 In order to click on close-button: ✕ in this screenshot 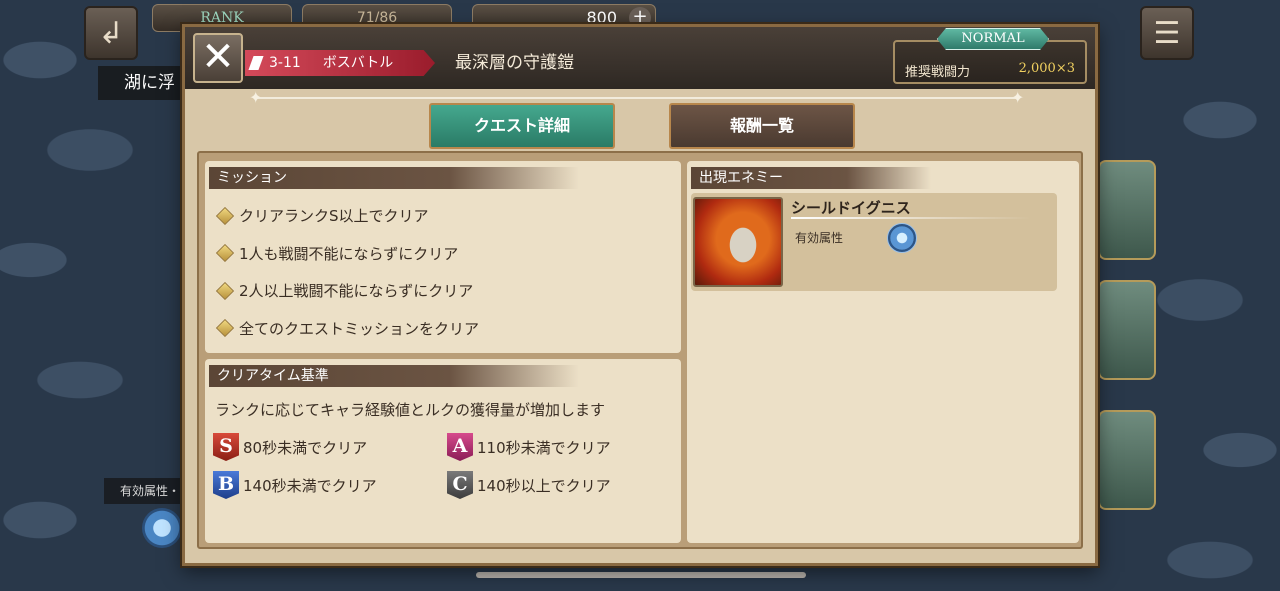, I will do `click(218, 58)`.